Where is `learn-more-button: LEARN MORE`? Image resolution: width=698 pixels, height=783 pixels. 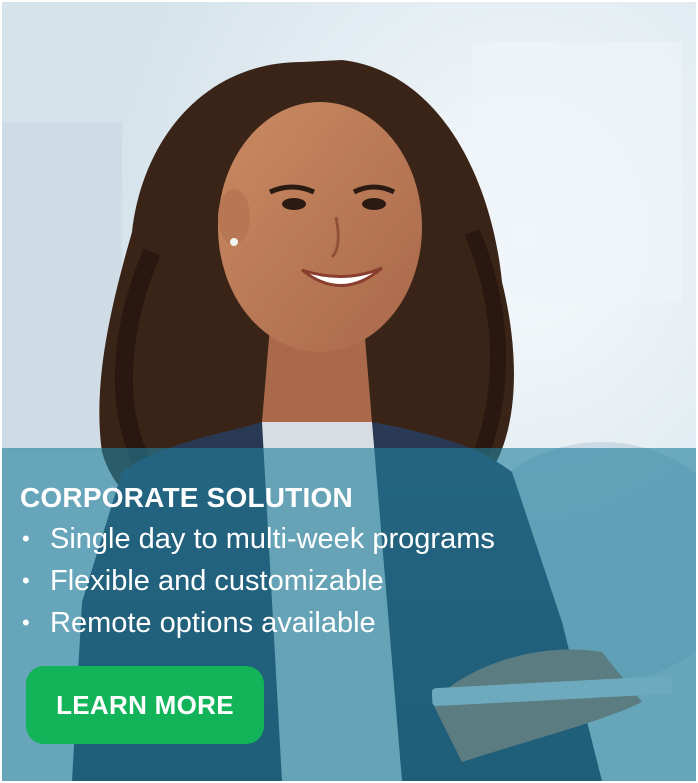
learn-more-button: LEARN MORE is located at coordinates (145, 705).